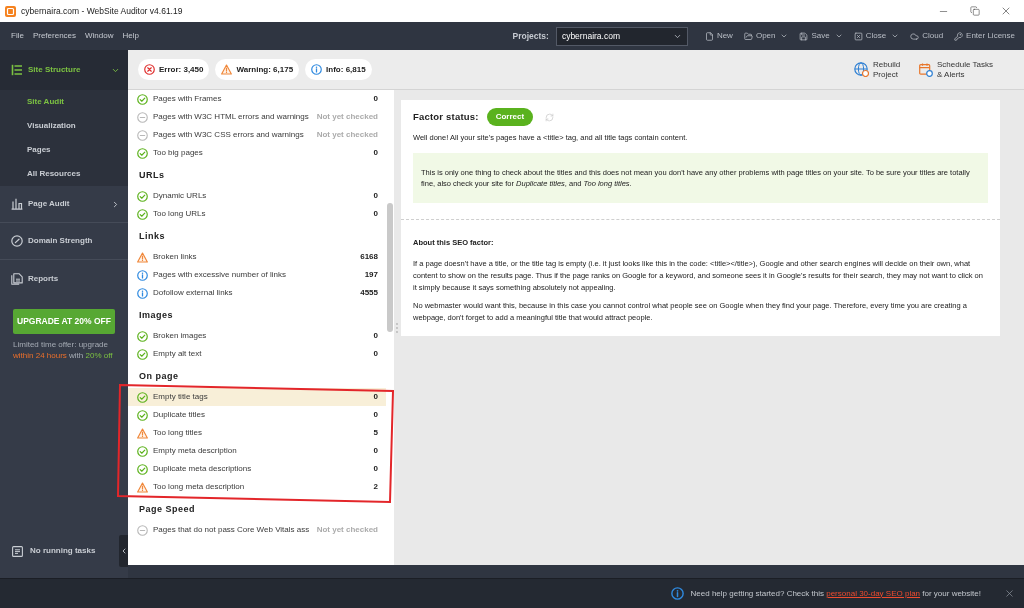 The image size is (1024, 608). What do you see at coordinates (375, 433) in the screenshot?
I see `factor-count: 5` at bounding box center [375, 433].